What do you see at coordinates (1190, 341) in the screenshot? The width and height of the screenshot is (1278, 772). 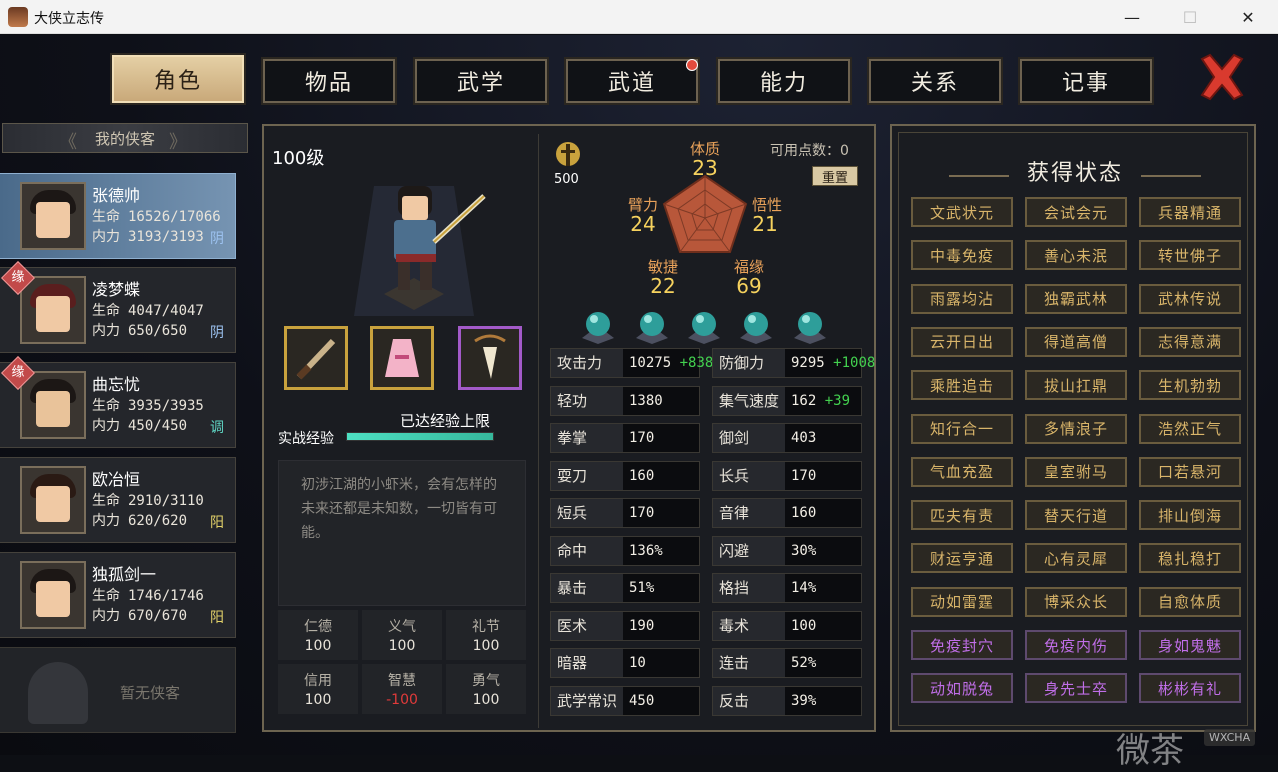 I see `status-chip: 志得意满` at bounding box center [1190, 341].